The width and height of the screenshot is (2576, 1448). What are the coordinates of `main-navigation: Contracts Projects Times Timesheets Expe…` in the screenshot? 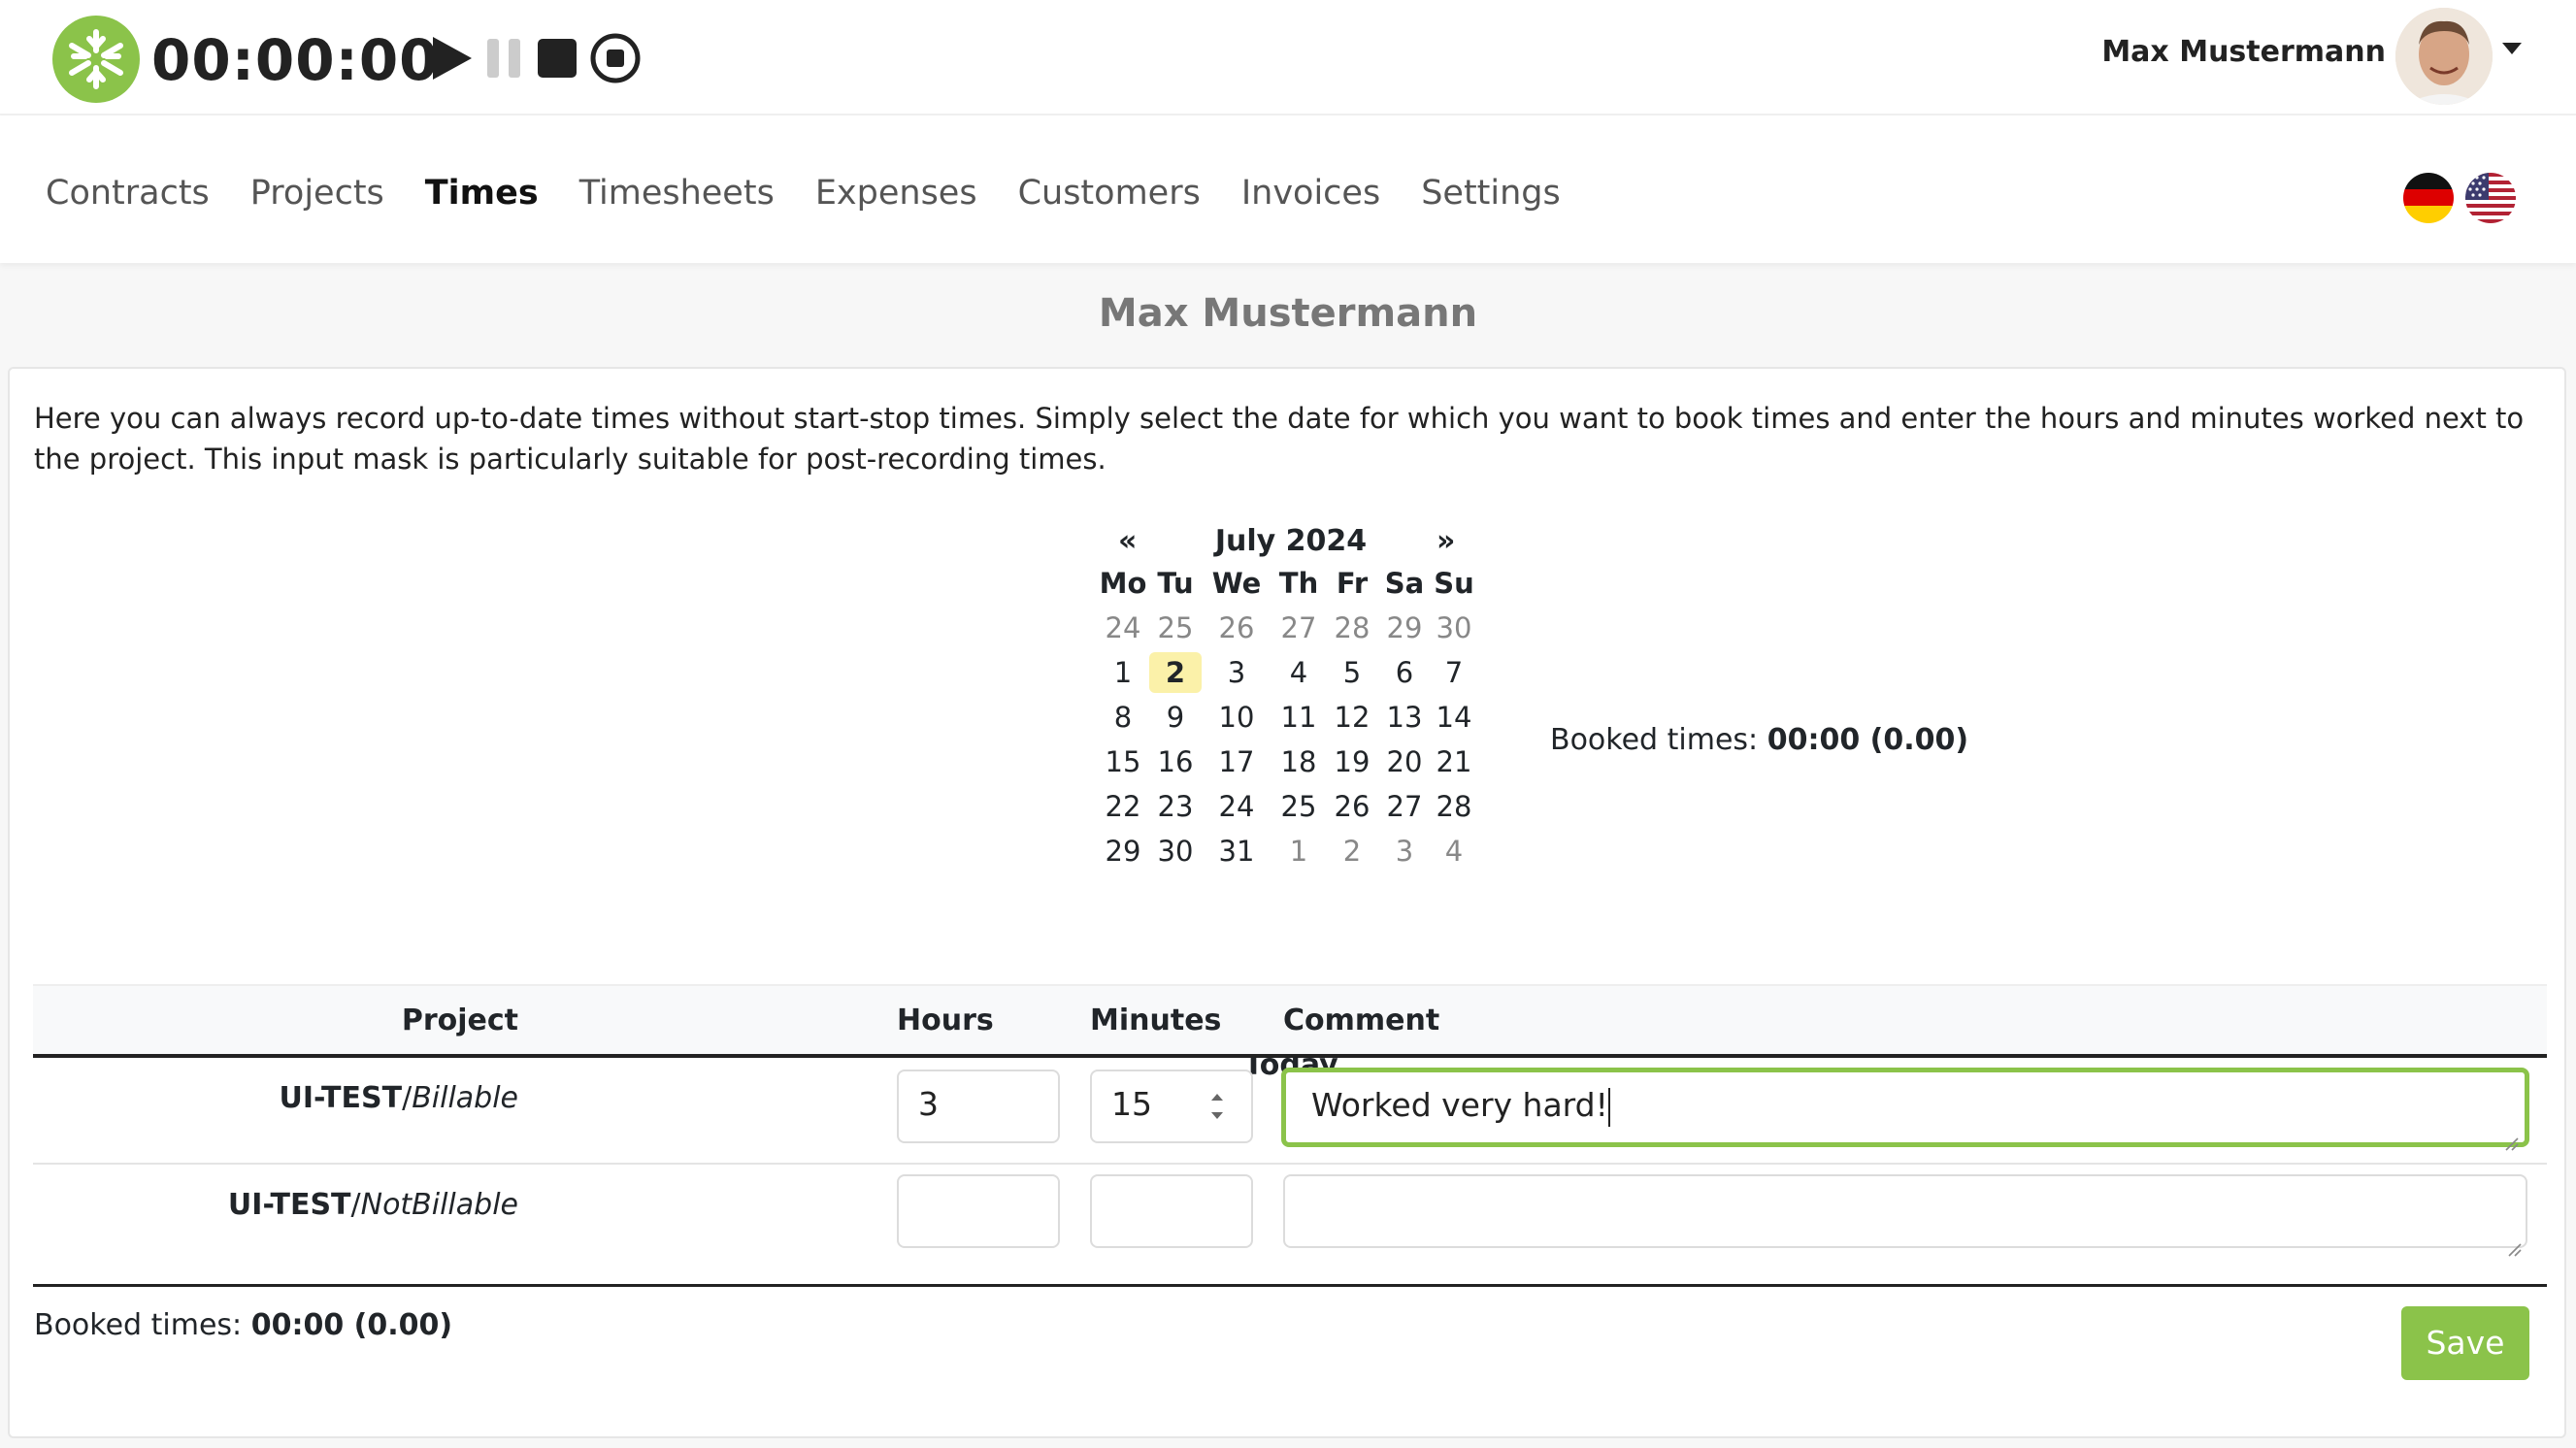 It's located at (1288, 189).